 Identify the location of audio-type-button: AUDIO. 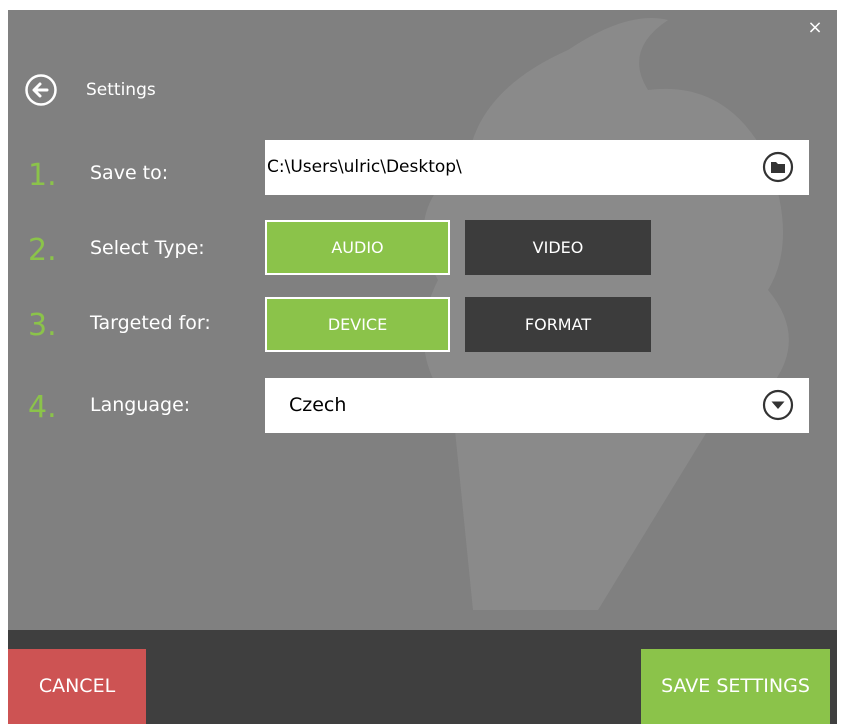
(357, 247).